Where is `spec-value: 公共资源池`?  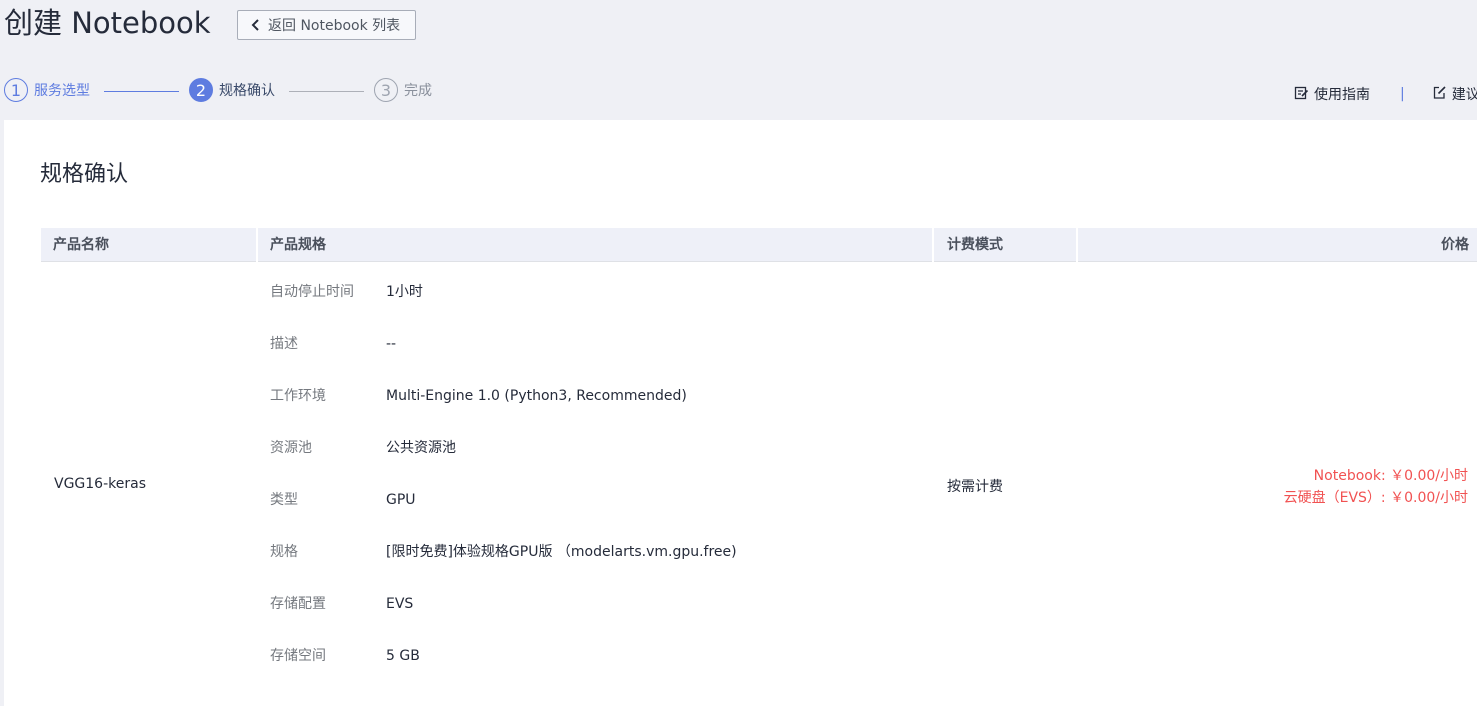
spec-value: 公共资源池 is located at coordinates (421, 448).